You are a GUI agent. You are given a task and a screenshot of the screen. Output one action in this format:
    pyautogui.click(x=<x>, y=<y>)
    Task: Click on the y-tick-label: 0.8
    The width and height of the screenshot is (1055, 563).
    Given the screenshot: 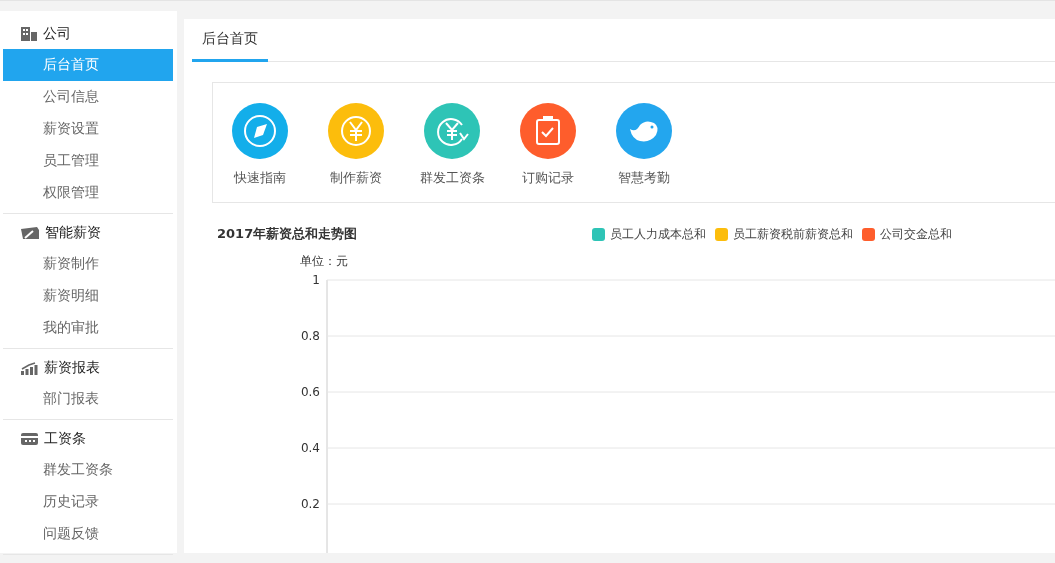 What is the action you would take?
    pyautogui.click(x=310, y=336)
    